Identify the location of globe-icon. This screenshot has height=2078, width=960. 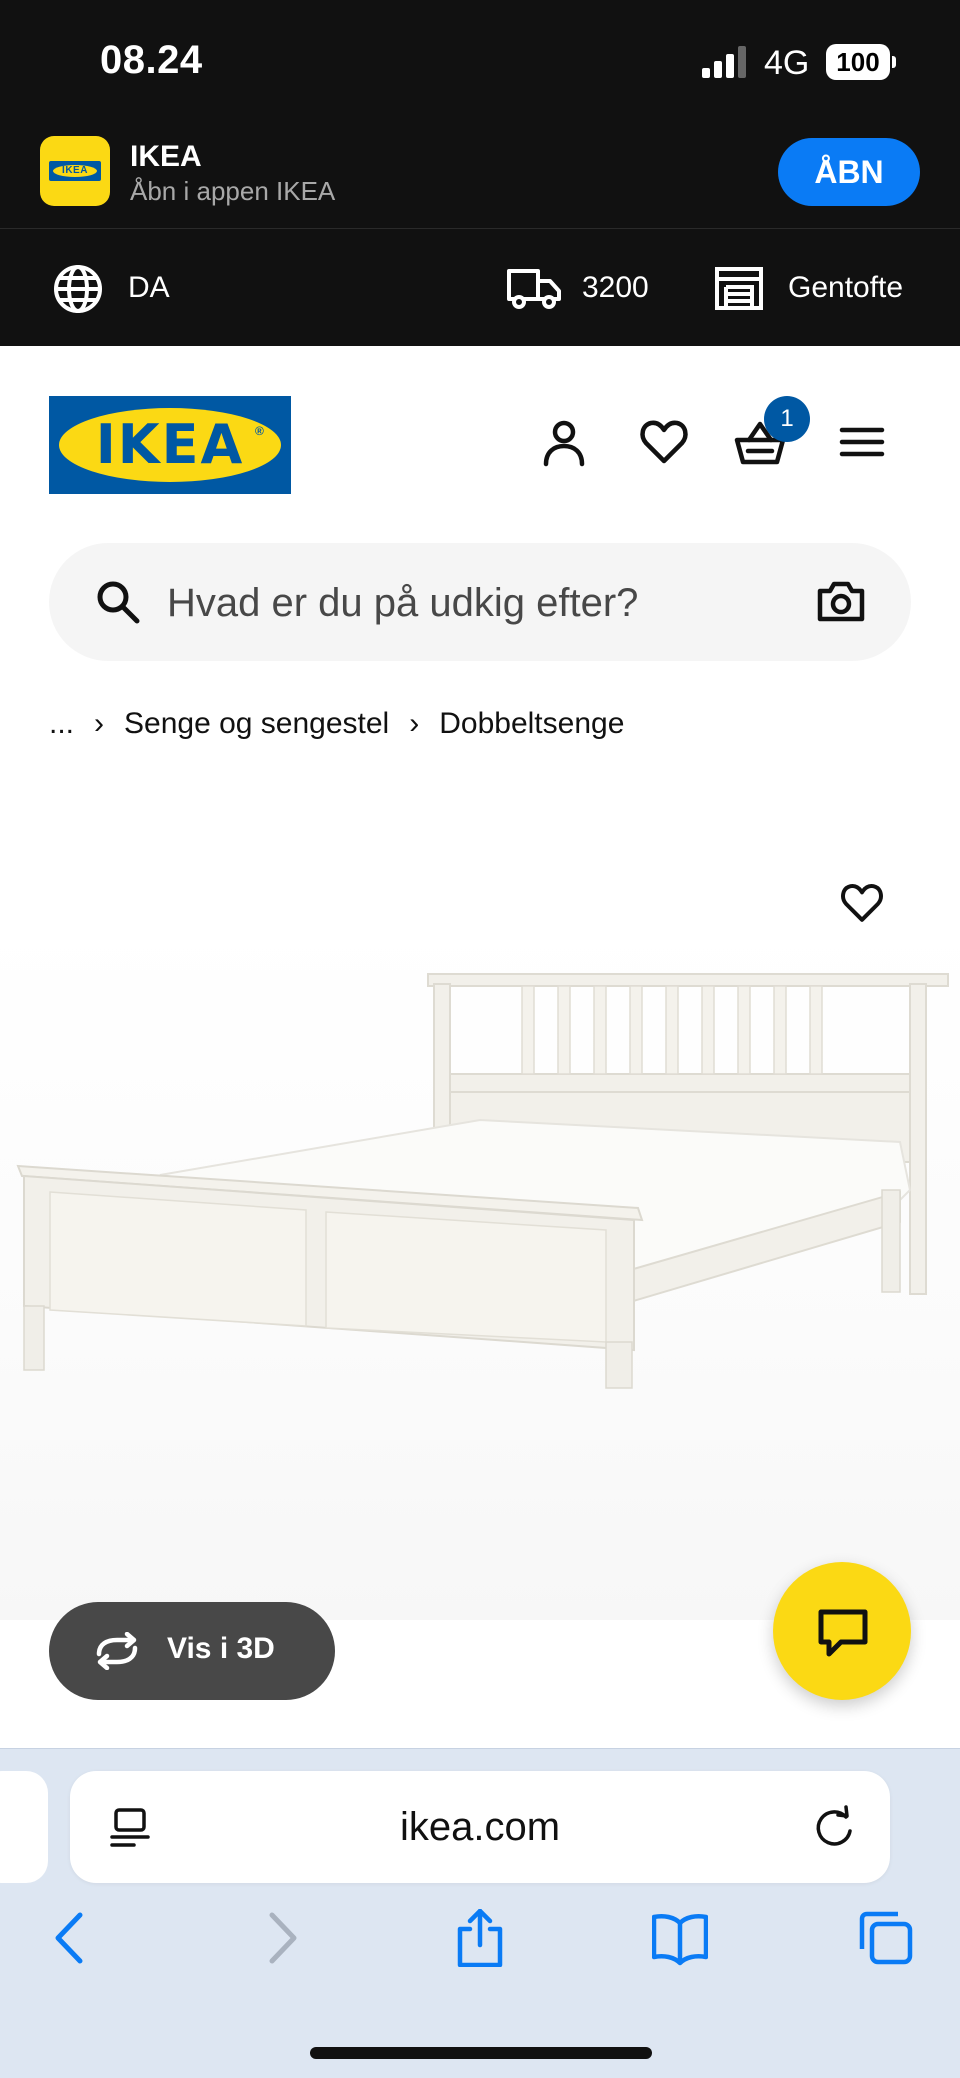
(78, 289).